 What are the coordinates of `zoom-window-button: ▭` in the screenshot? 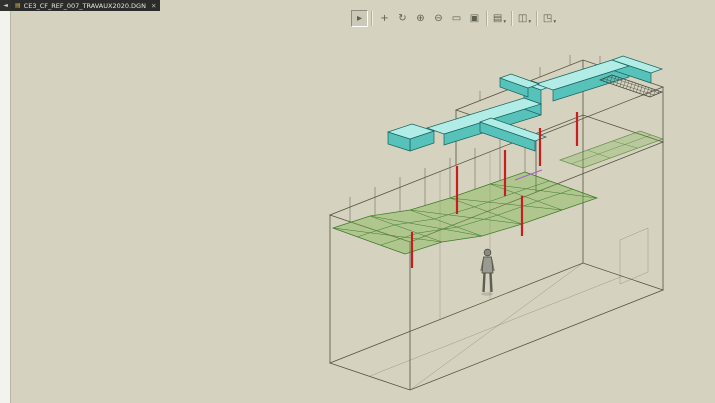 It's located at (456, 18).